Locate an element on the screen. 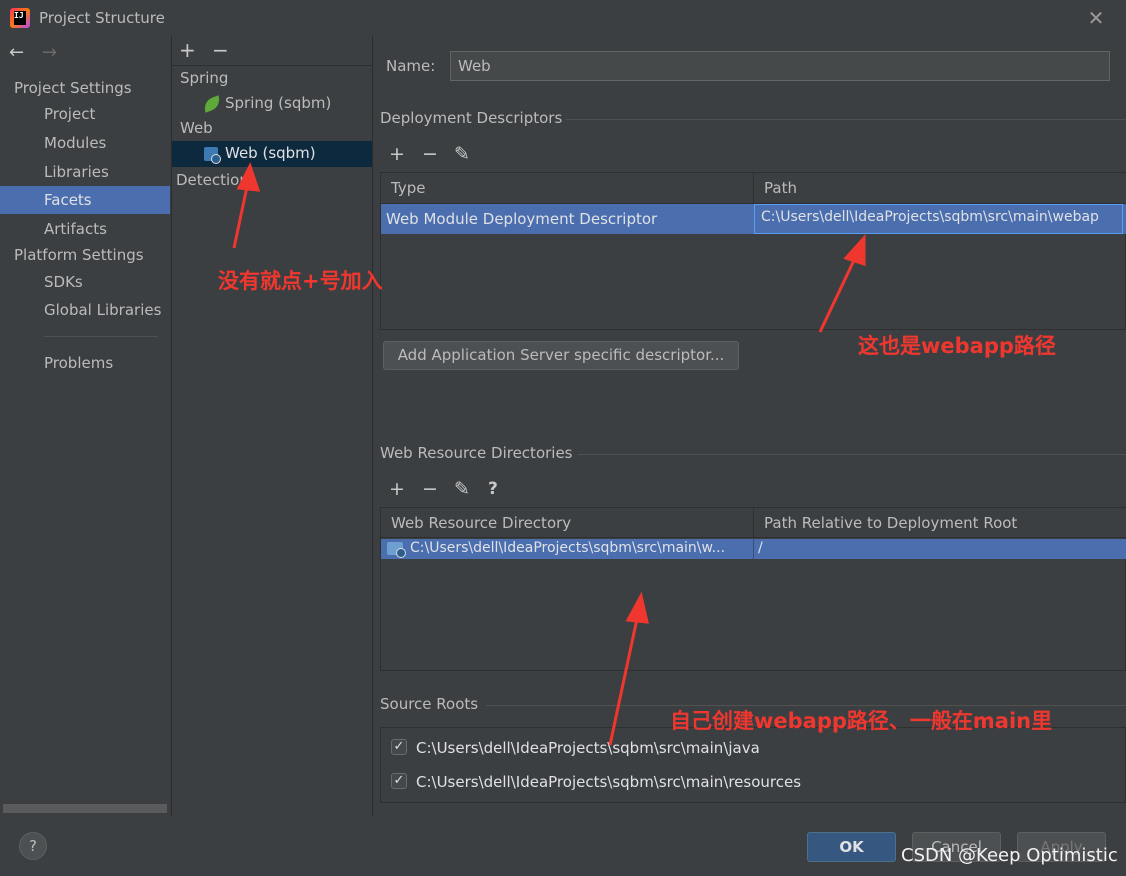 The width and height of the screenshot is (1126, 876). annotation-create-webapp: 自己创建webapp路径、一般在main里 is located at coordinates (861, 721).